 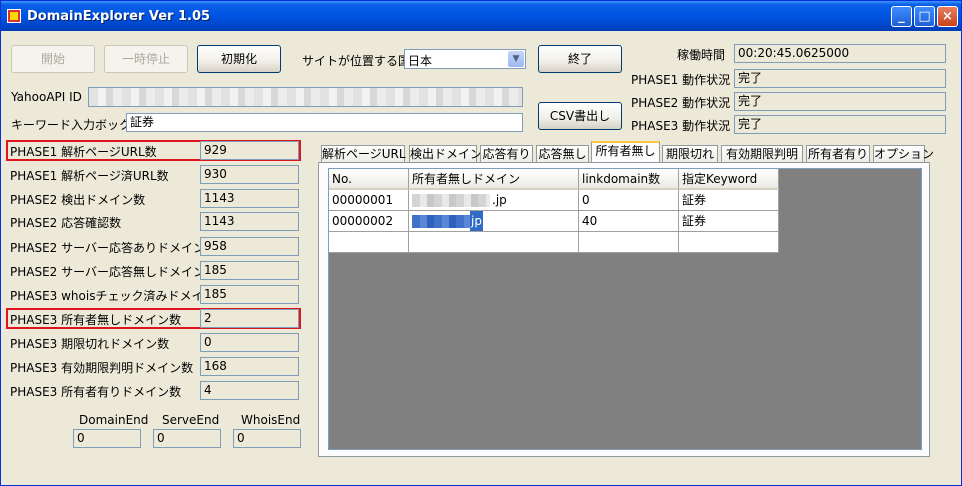 I want to click on stat-label: PHASE2 応答確認数, so click(x=66, y=223).